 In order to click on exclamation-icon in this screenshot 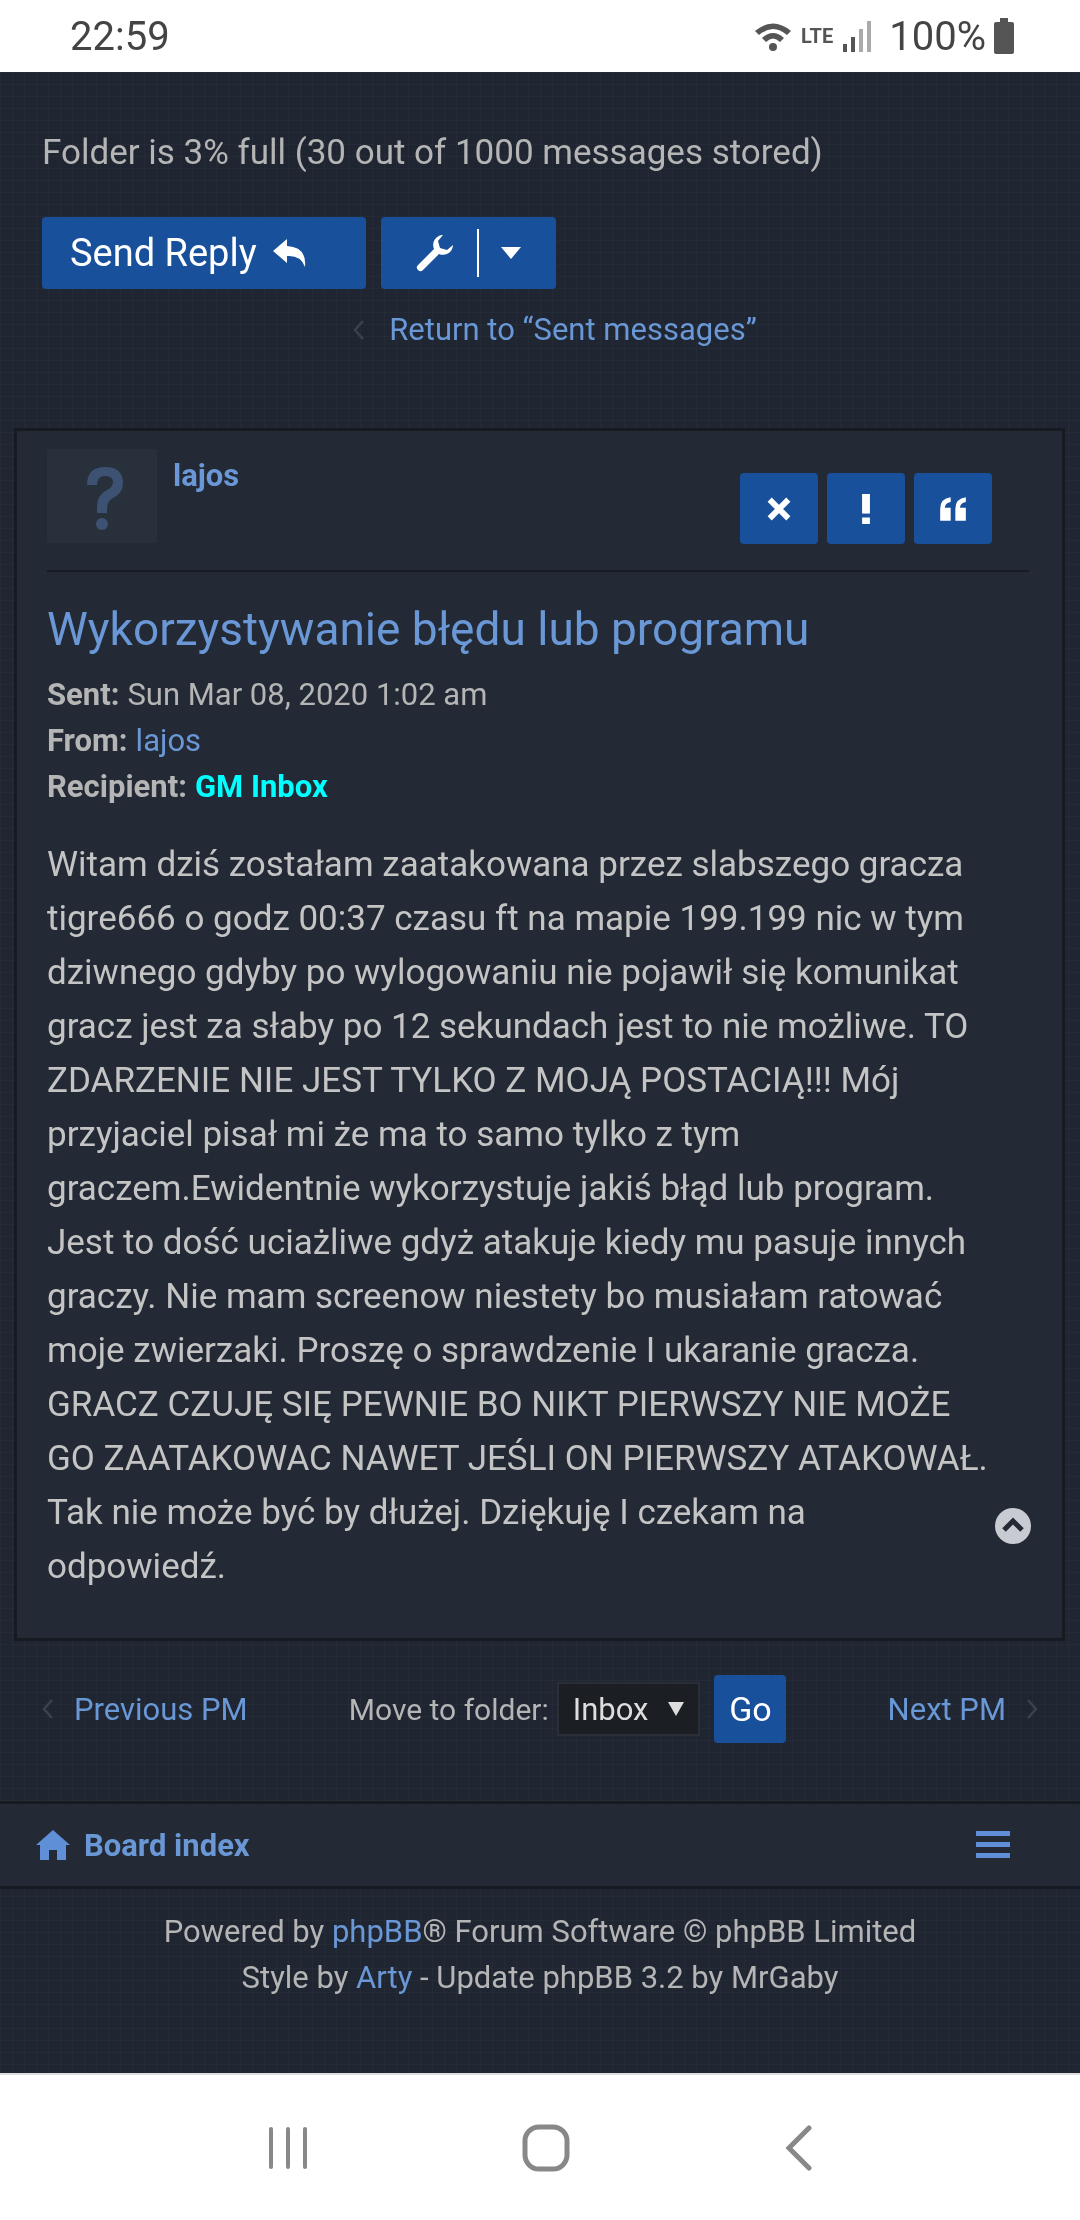, I will do `click(866, 508)`.